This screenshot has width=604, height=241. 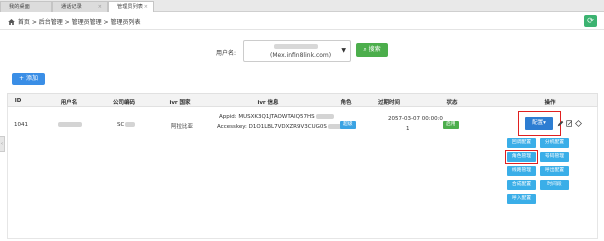 I want to click on breadcrumb-bar: 首页 > 后台管理 > 管理员管理 > 管理员列表 ⟳, so click(x=302, y=21).